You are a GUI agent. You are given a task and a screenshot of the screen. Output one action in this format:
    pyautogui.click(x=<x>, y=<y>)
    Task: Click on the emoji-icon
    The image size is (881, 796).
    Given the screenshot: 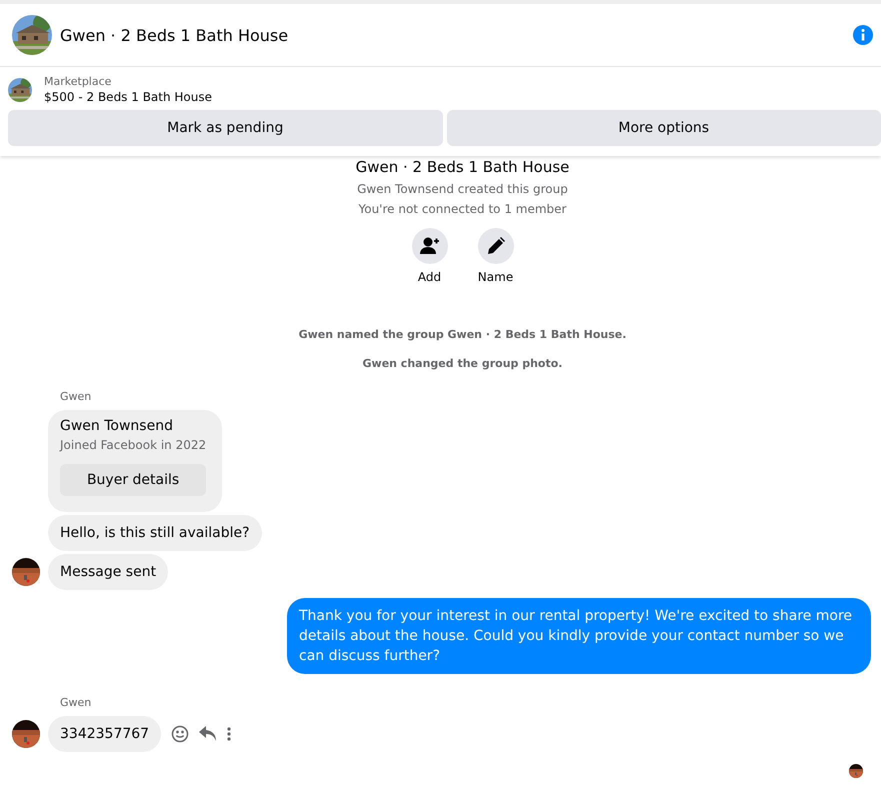 What is the action you would take?
    pyautogui.click(x=180, y=734)
    